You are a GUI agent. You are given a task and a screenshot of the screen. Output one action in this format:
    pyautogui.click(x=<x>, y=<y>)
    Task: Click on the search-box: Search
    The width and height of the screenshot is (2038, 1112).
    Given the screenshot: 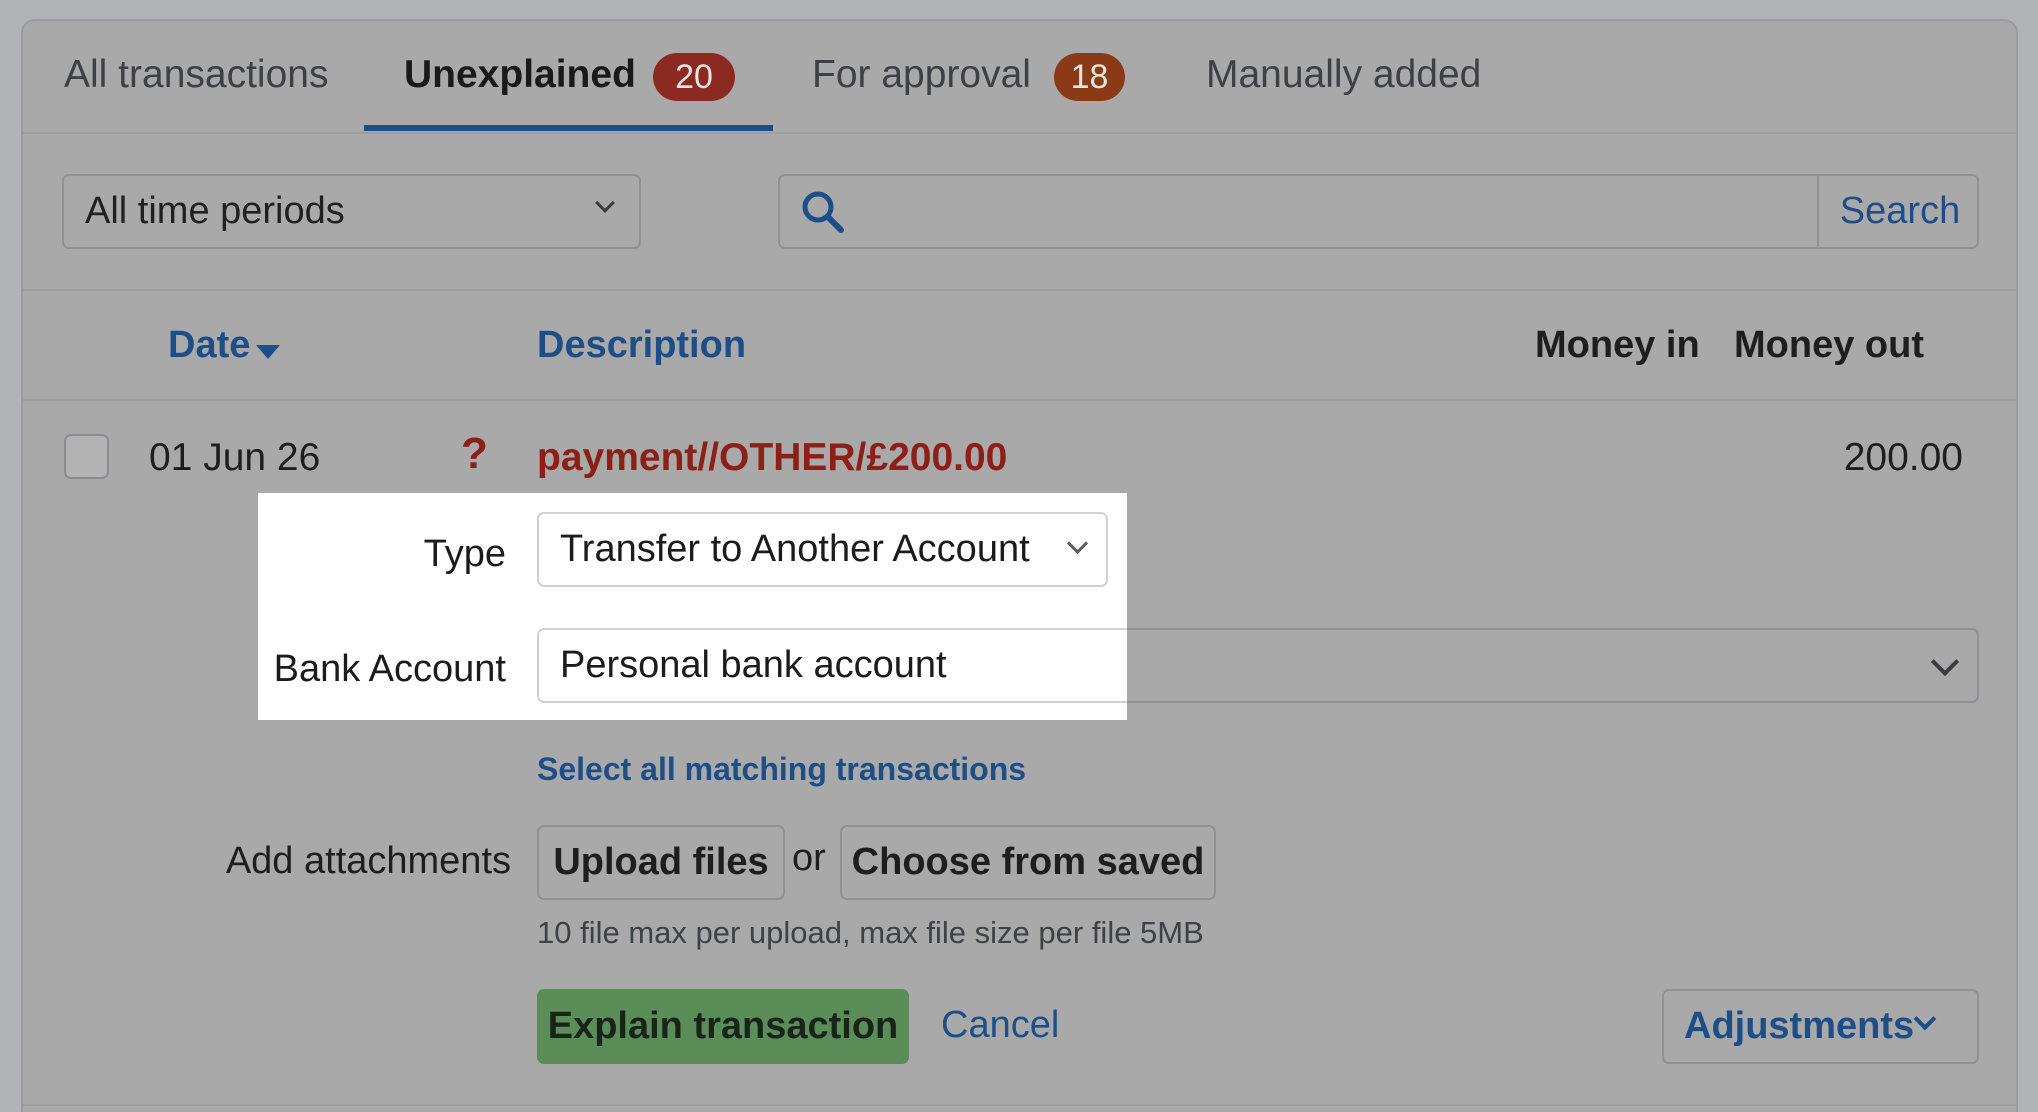 What is the action you would take?
    pyautogui.click(x=1378, y=211)
    